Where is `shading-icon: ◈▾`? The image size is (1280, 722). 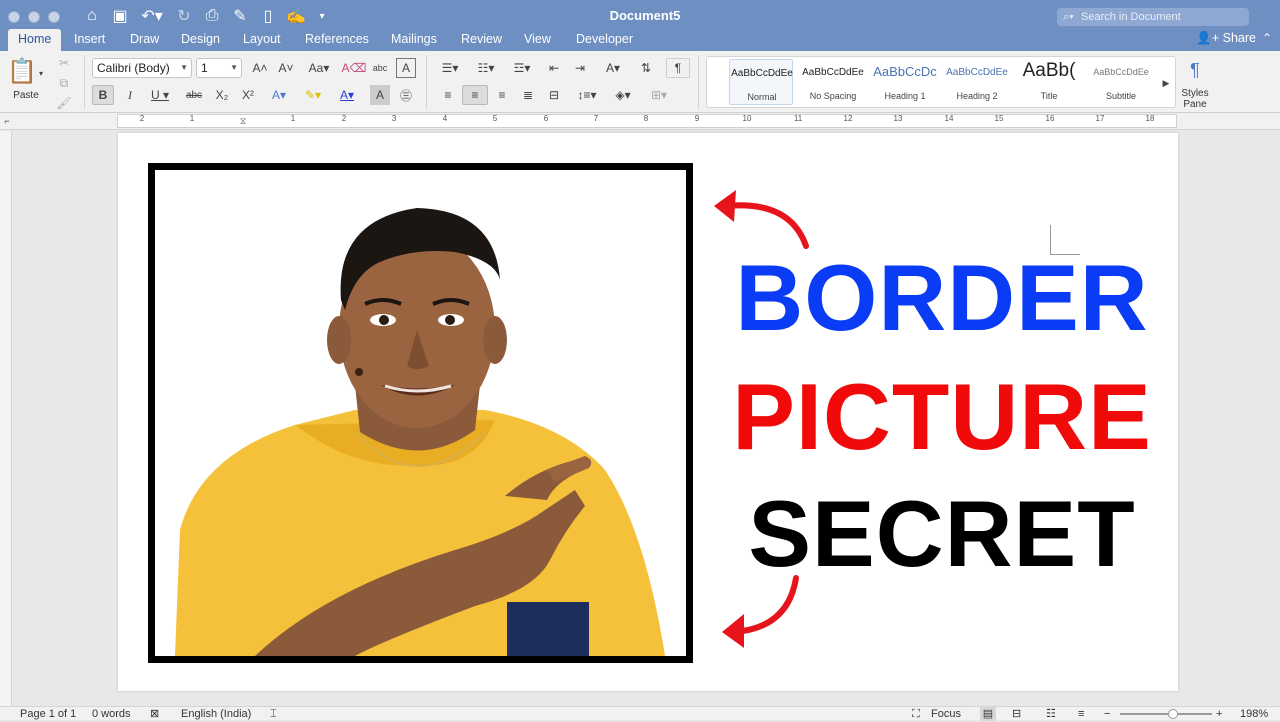
shading-icon: ◈▾ is located at coordinates (623, 95).